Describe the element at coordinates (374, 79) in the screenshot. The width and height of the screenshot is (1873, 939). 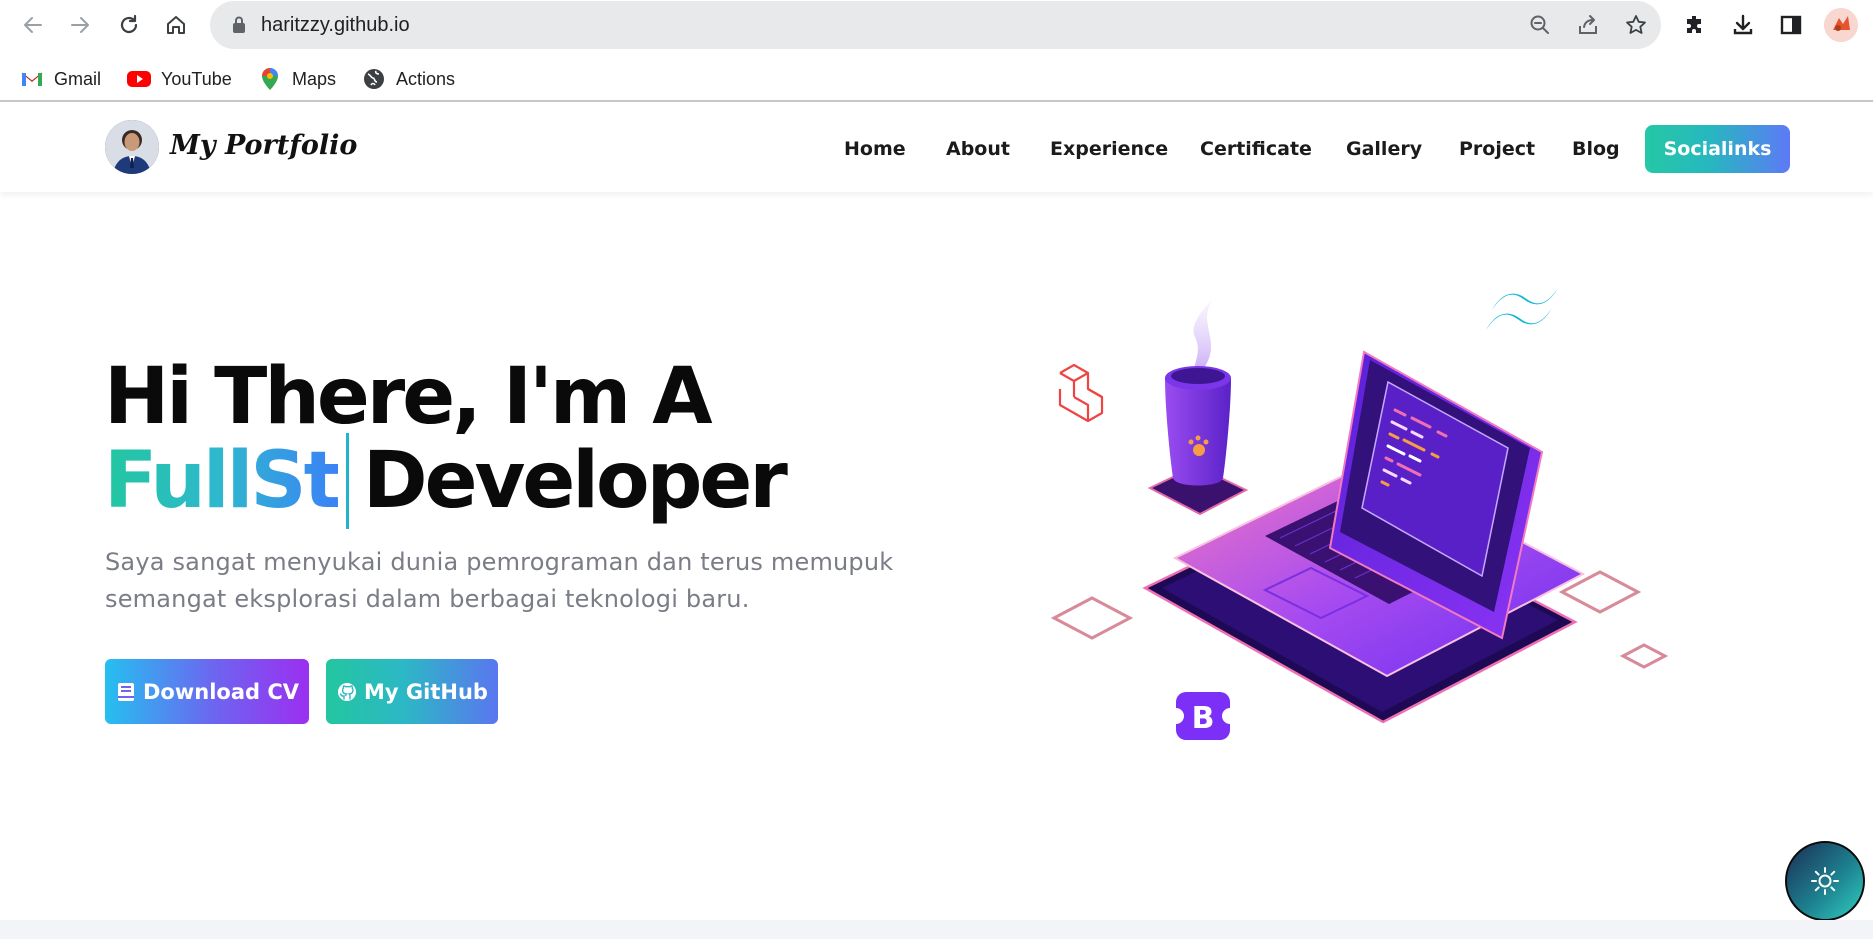
I see `globe-icon` at that location.